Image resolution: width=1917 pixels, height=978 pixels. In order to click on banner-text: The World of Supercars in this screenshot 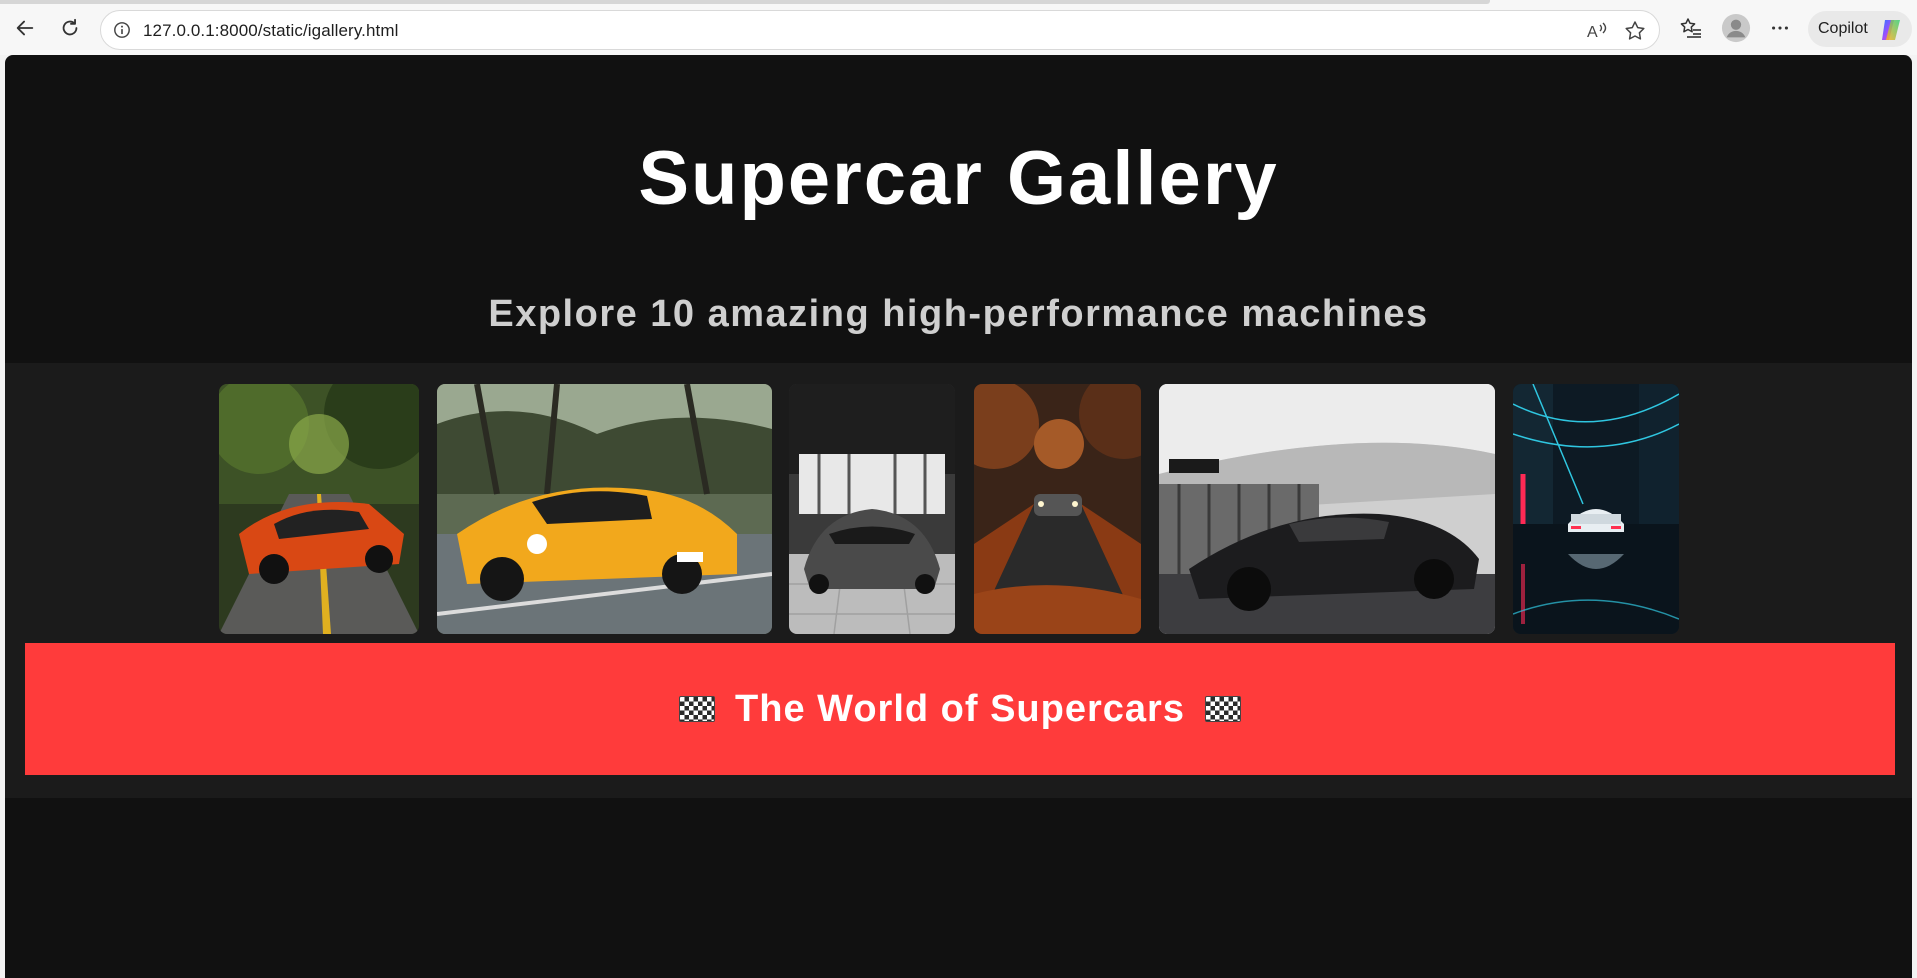, I will do `click(960, 708)`.